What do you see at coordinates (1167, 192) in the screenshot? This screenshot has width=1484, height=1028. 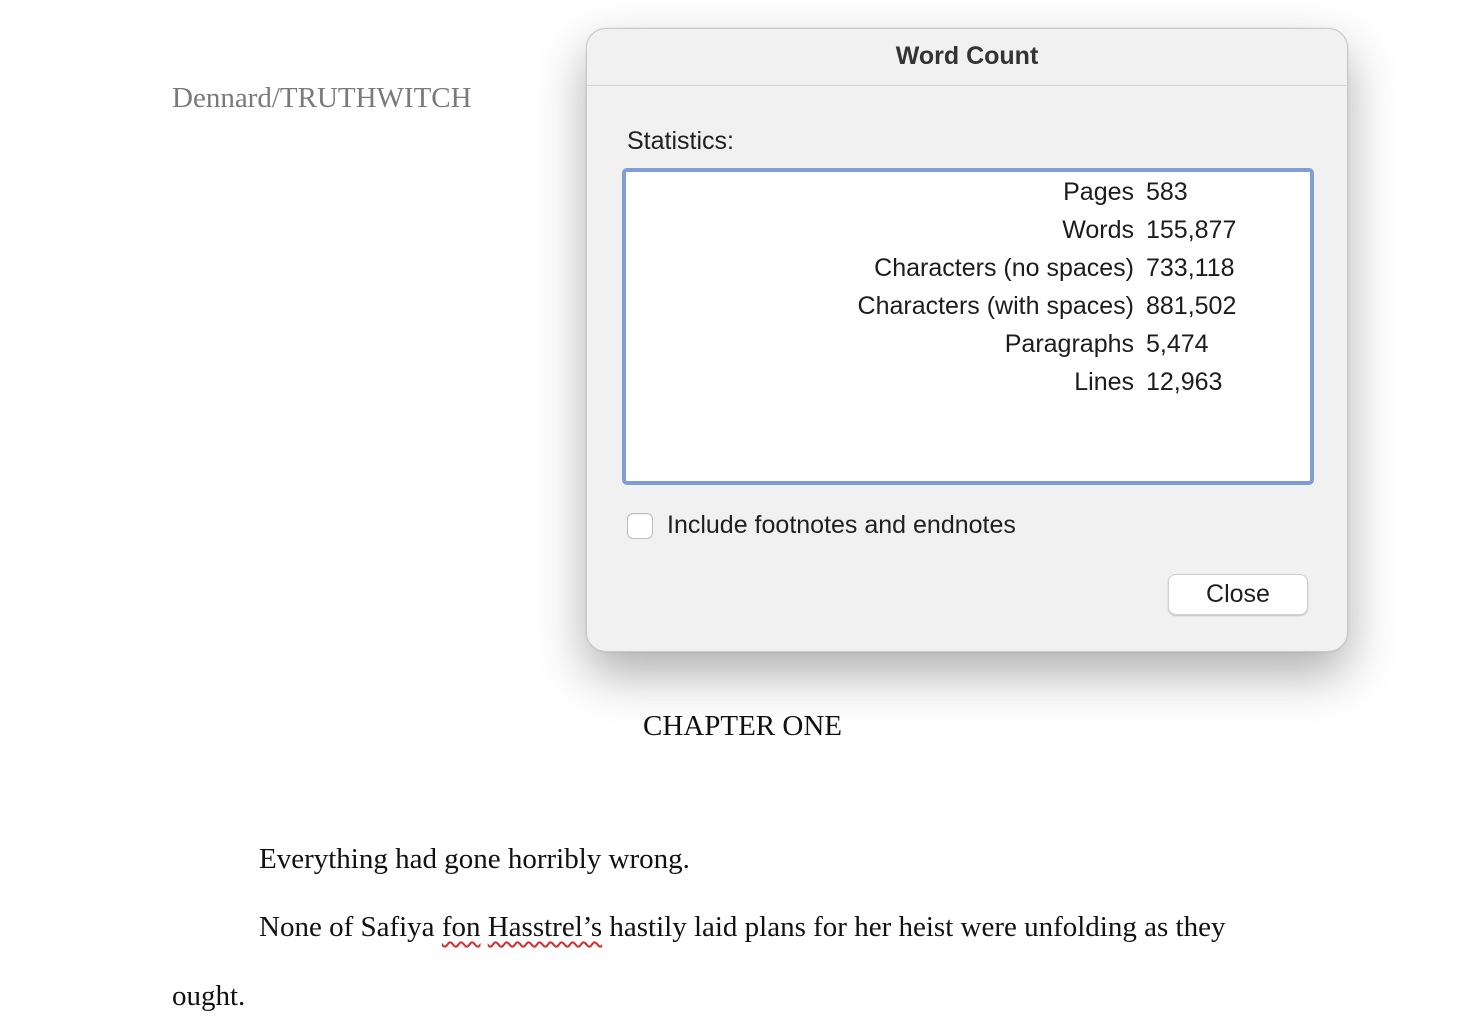 I see `stat-value: 583` at bounding box center [1167, 192].